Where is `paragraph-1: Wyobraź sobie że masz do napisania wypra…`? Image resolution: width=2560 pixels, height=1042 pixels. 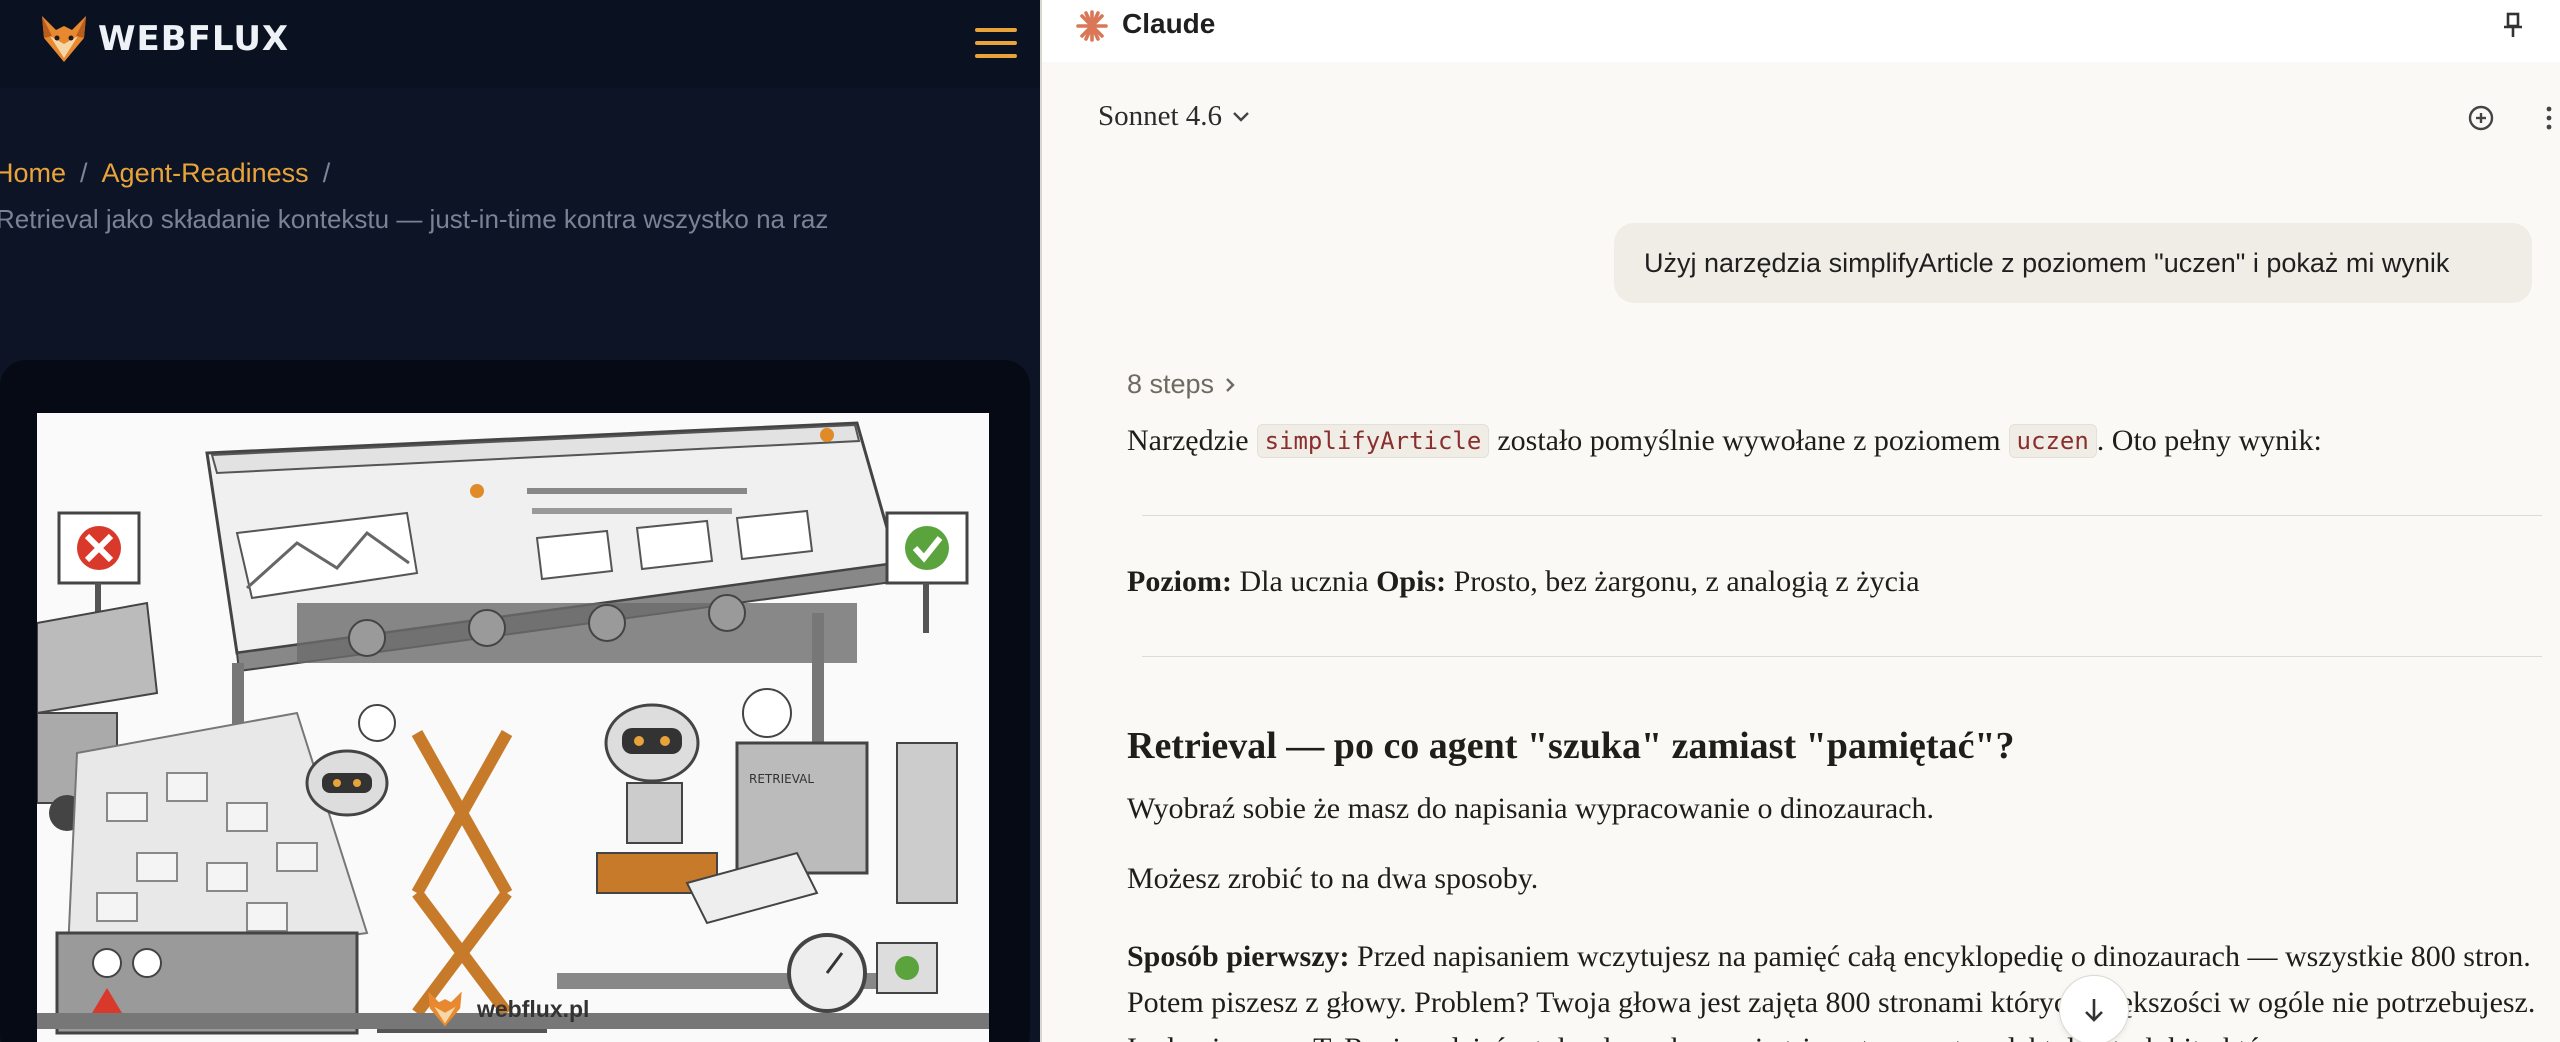 paragraph-1: Wyobraź sobie że masz do napisania wypra… is located at coordinates (1531, 808).